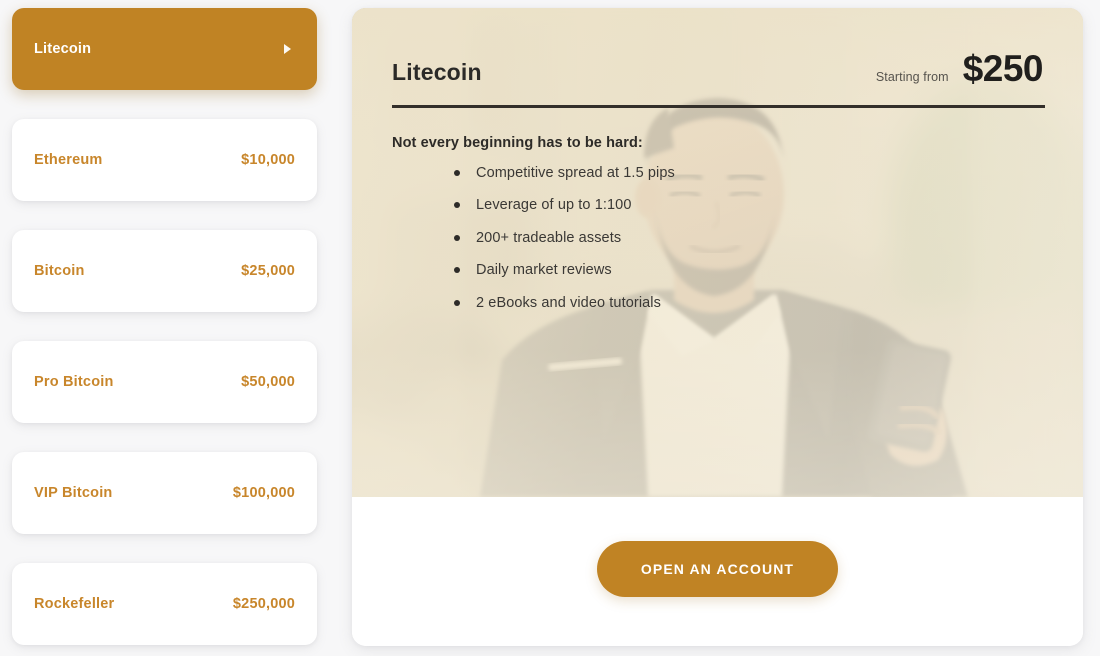  What do you see at coordinates (164, 160) in the screenshot?
I see `sidebar-item-ethereum: Ethereum $10,000` at bounding box center [164, 160].